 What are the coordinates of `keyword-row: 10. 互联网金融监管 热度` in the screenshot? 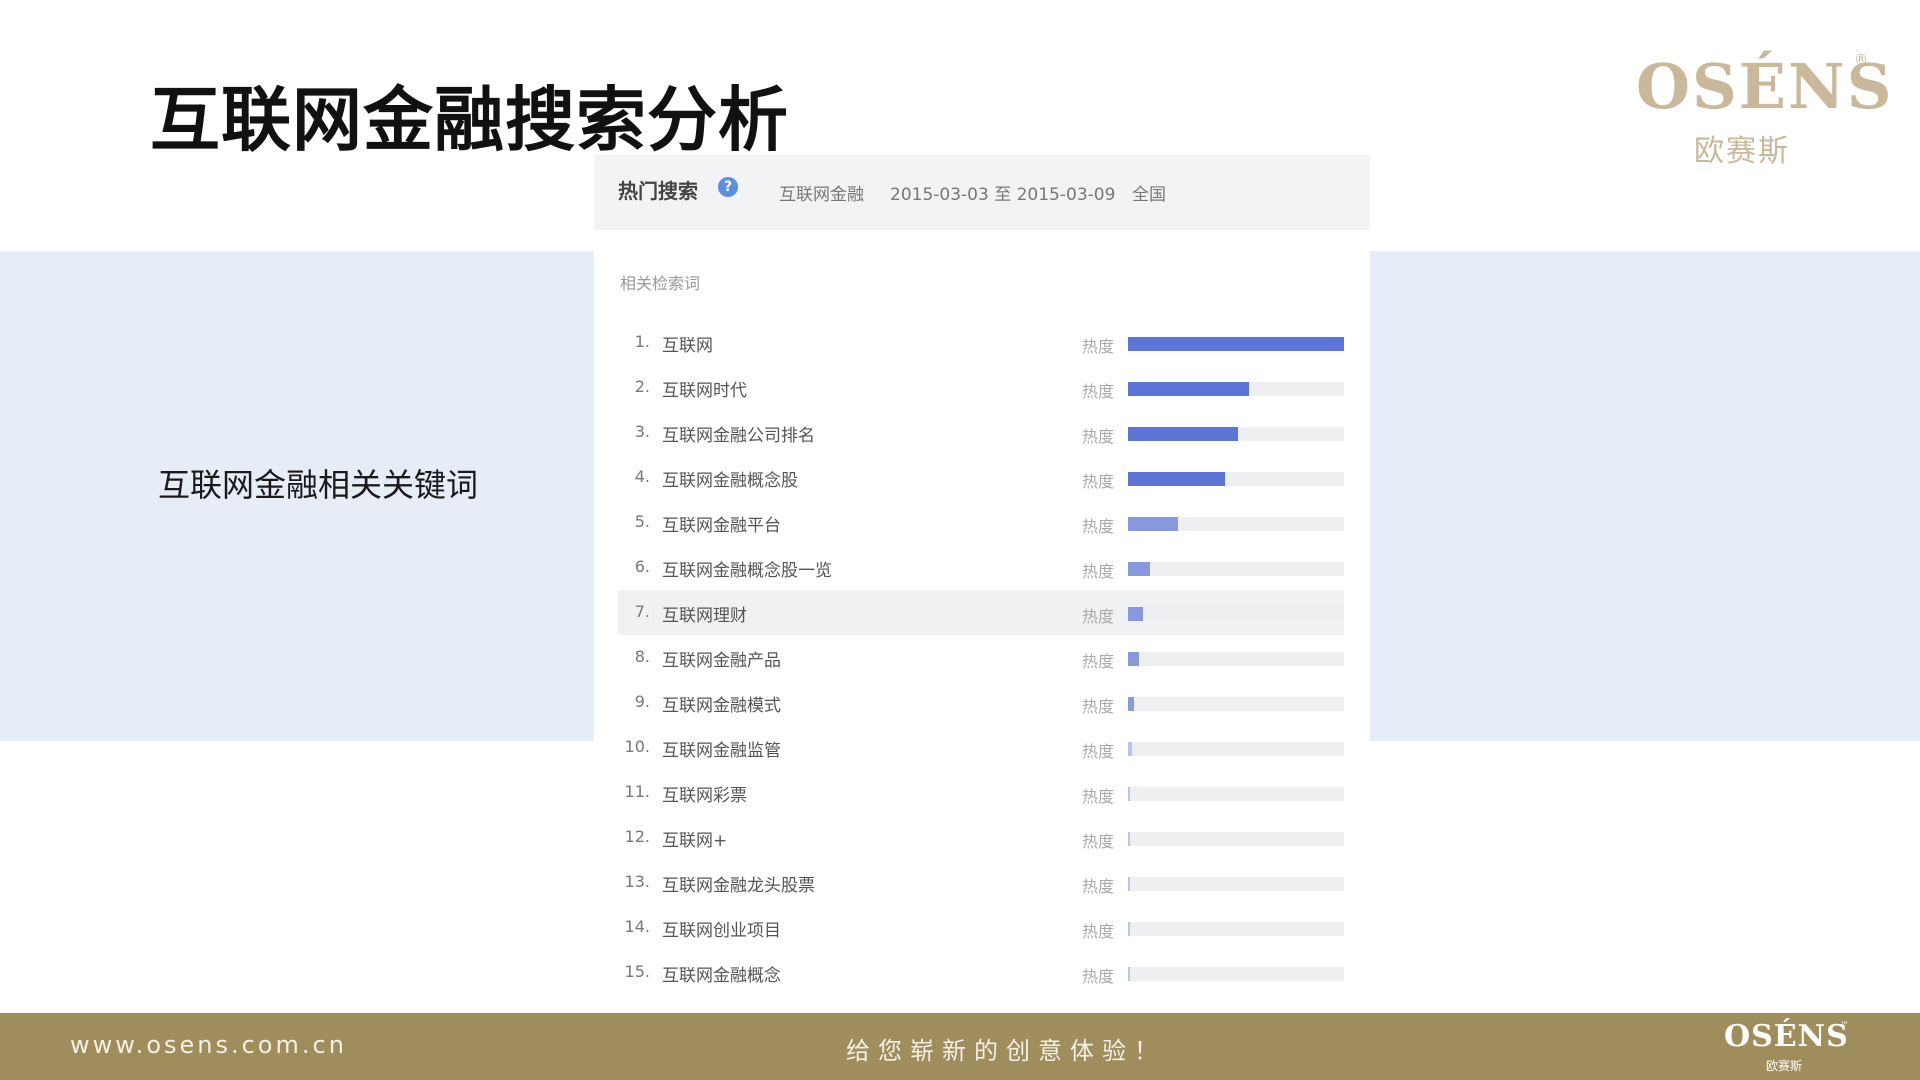 It's located at (981, 747).